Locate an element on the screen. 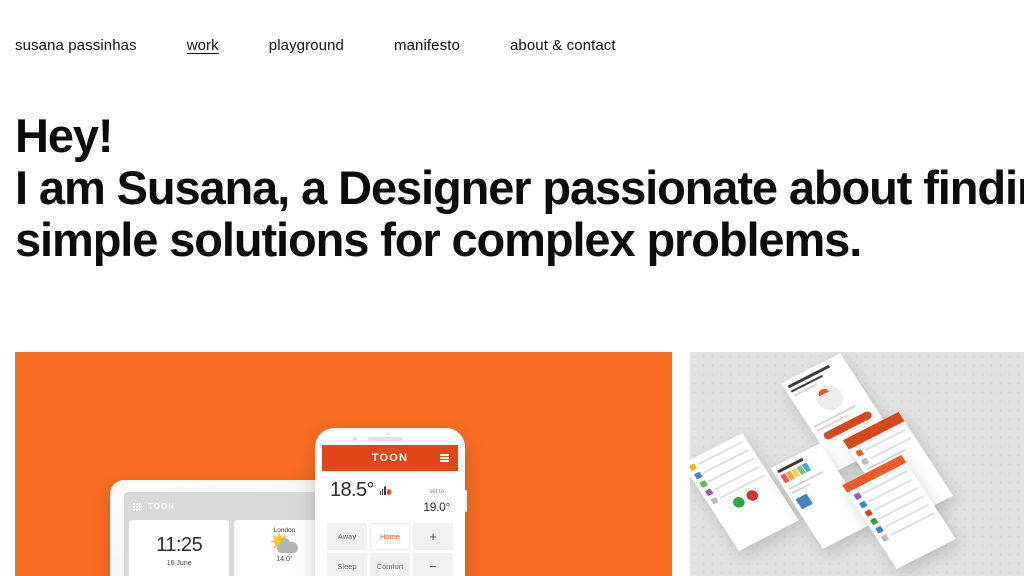  set-to-value: 19.0° is located at coordinates (436, 507).